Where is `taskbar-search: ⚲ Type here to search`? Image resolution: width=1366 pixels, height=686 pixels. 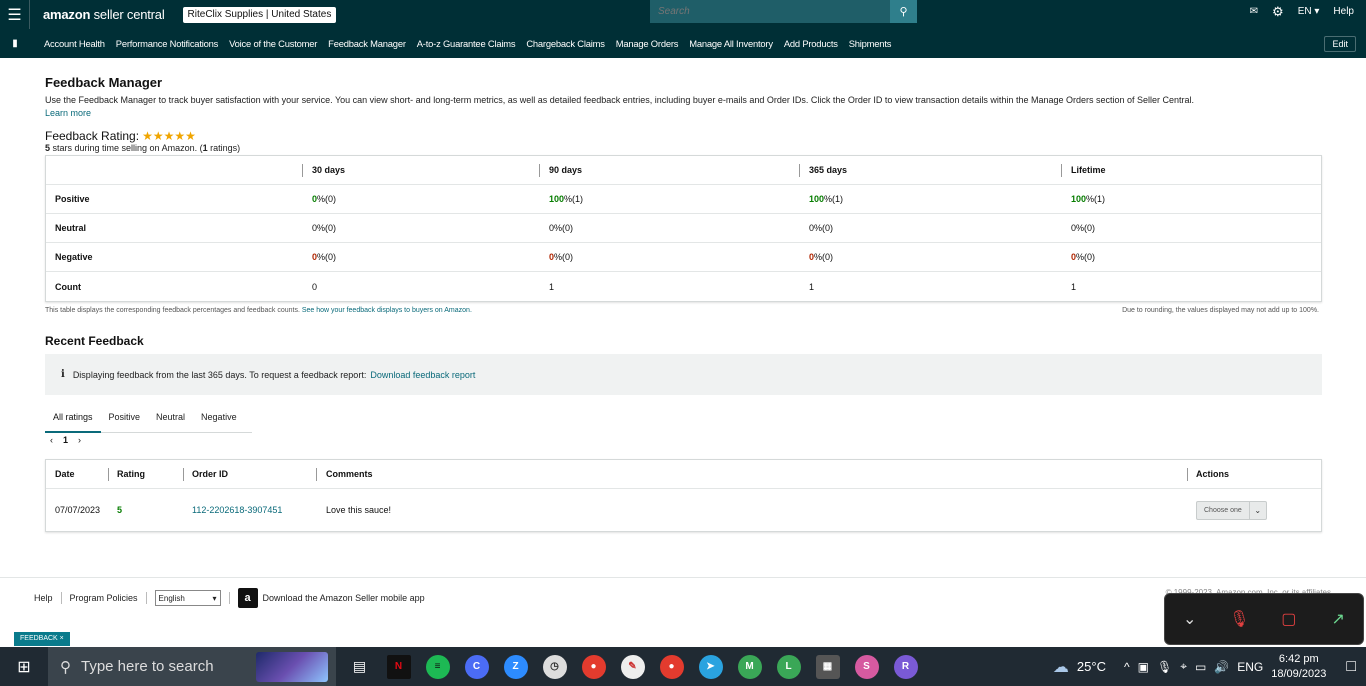 taskbar-search: ⚲ Type here to search is located at coordinates (192, 666).